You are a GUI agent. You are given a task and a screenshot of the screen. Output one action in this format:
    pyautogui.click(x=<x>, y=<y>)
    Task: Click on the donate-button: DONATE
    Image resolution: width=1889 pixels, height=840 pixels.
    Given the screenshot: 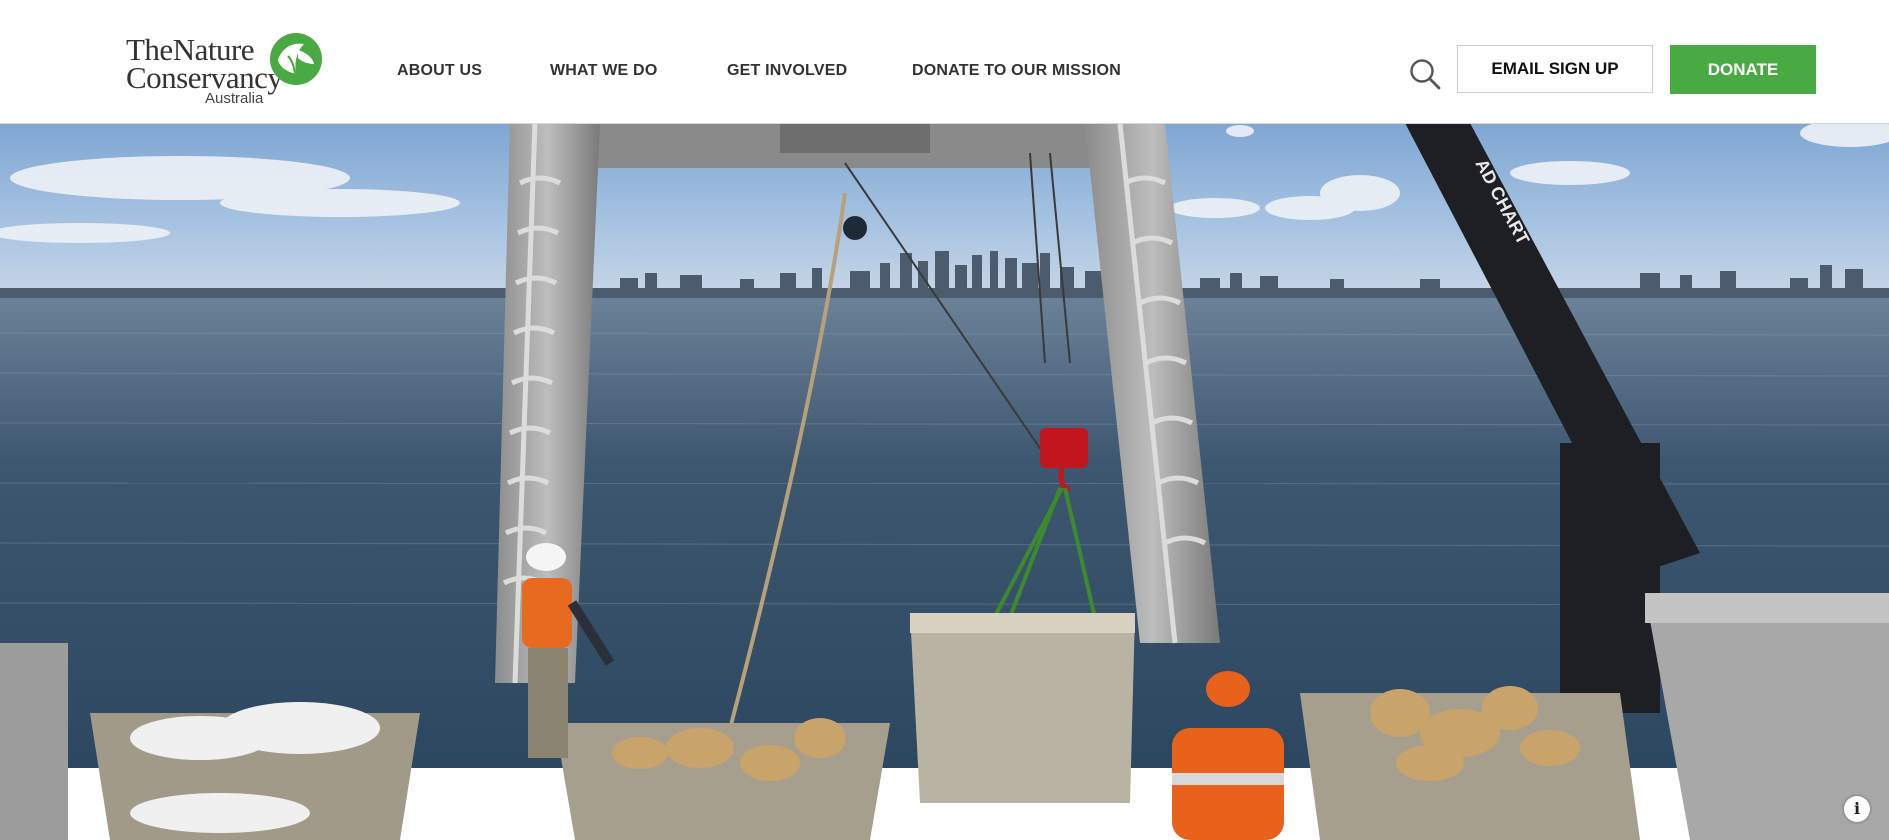 What is the action you would take?
    pyautogui.click(x=1743, y=69)
    